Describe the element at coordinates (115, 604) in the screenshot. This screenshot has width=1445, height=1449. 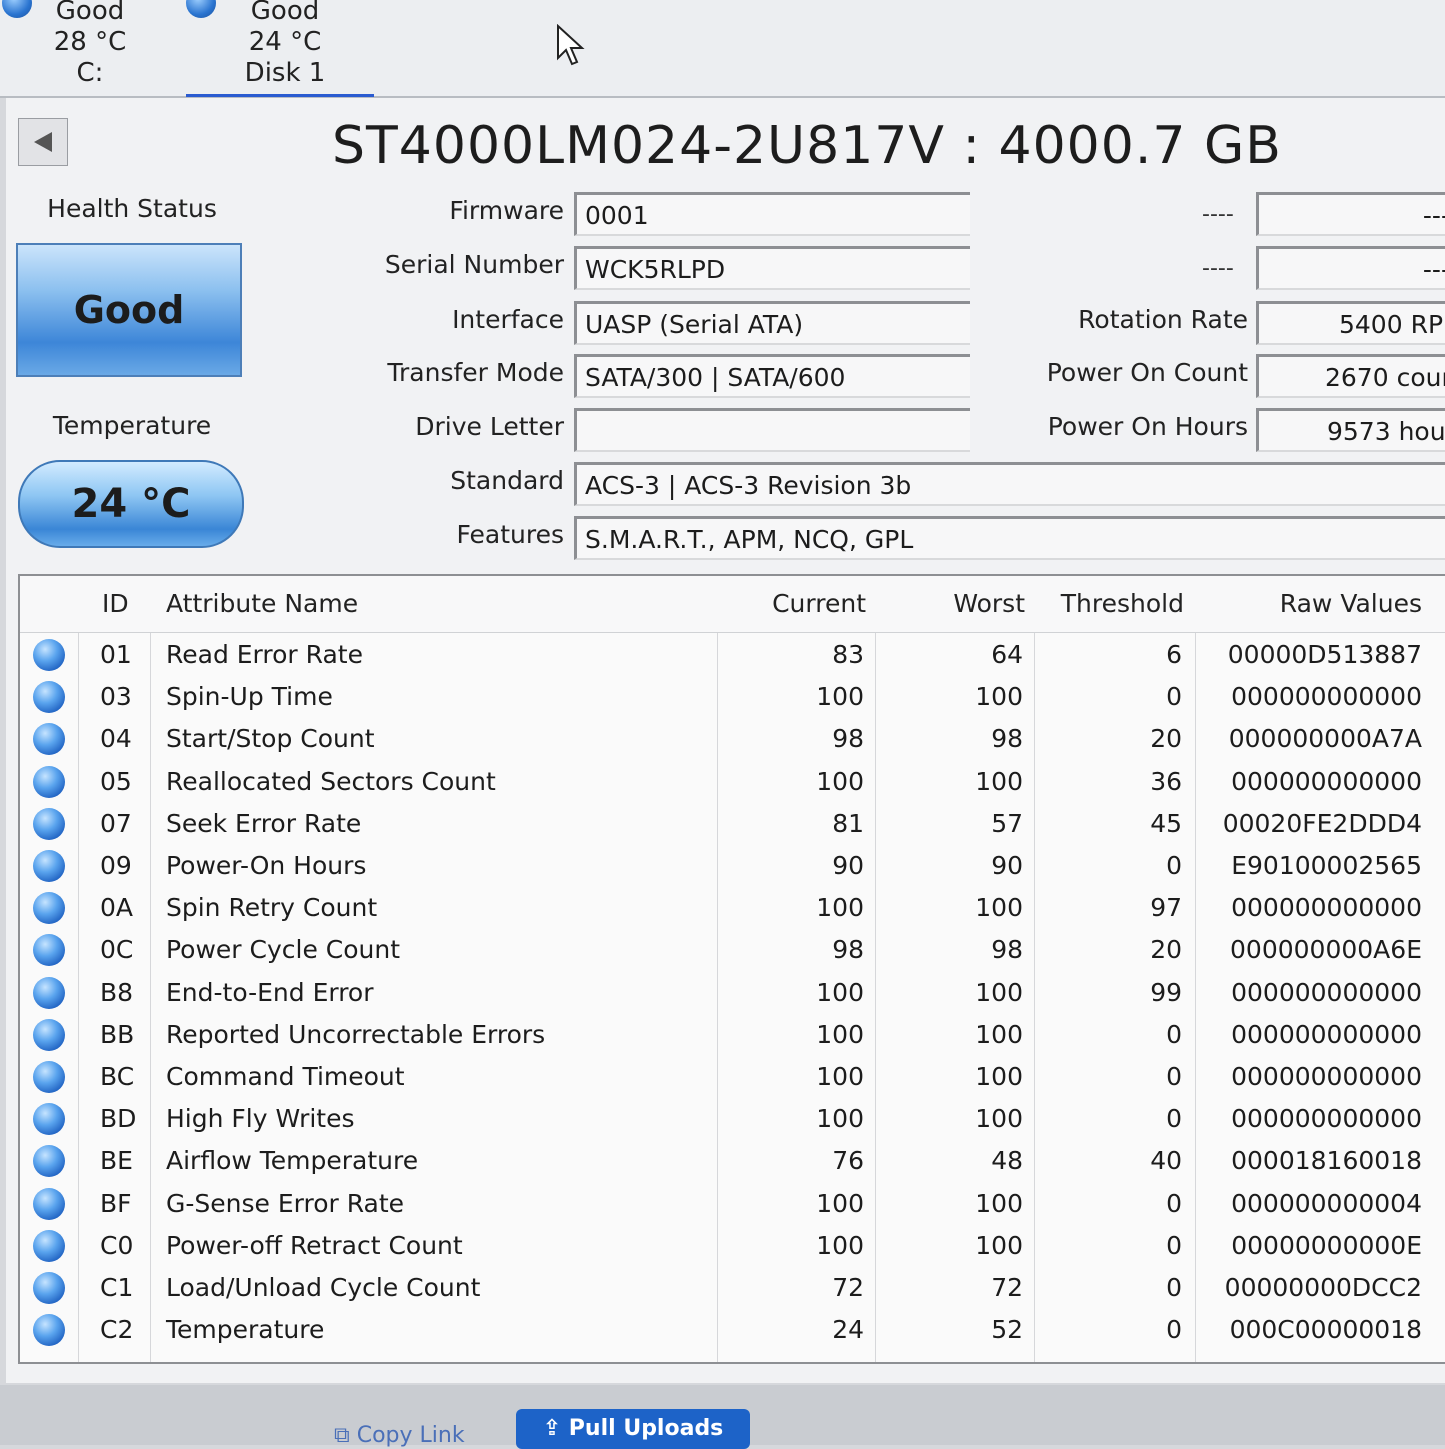
I see `header-id: ID` at that location.